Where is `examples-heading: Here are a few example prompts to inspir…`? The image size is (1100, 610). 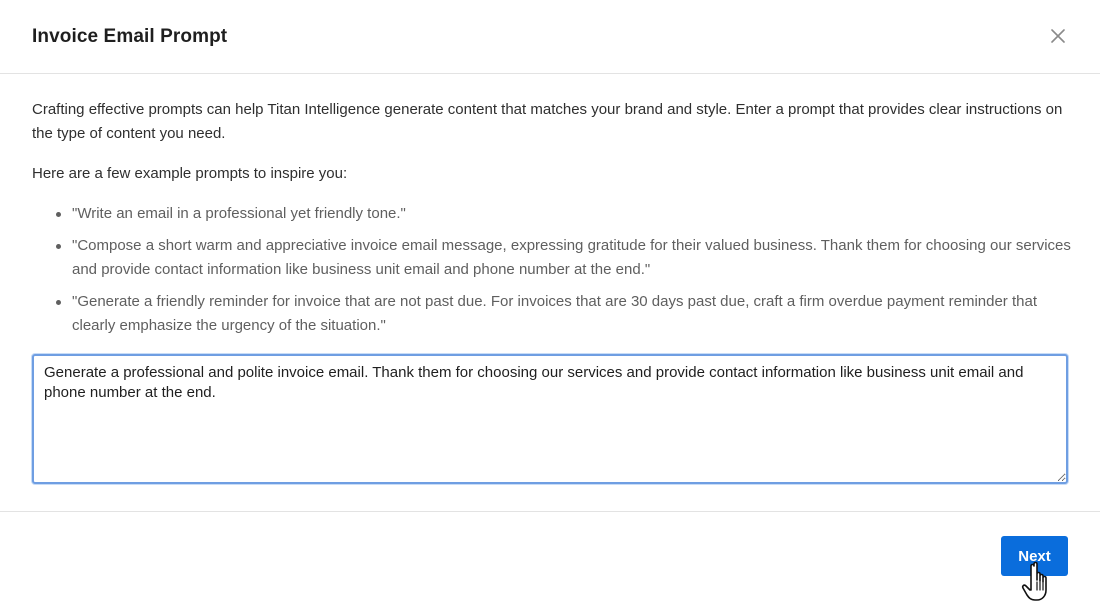
examples-heading: Here are a few example prompts to inspir… is located at coordinates (190, 173).